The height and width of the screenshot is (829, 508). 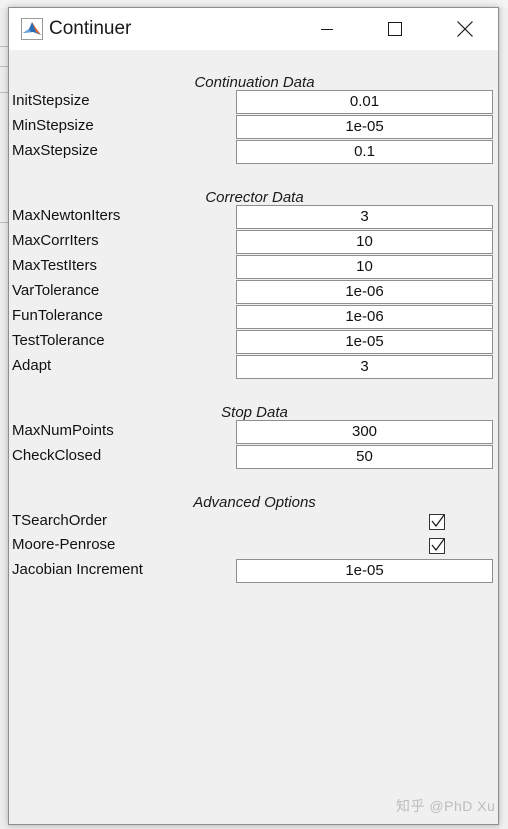 I want to click on min-stepsize-field: 1e-05, so click(x=364, y=127).